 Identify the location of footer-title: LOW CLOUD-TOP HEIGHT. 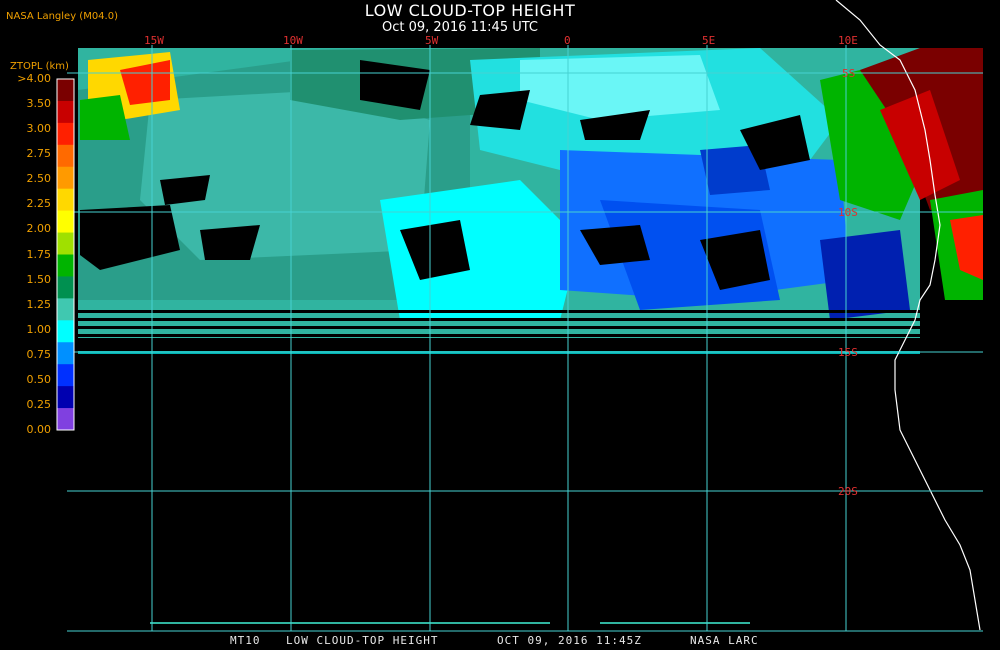
(362, 640).